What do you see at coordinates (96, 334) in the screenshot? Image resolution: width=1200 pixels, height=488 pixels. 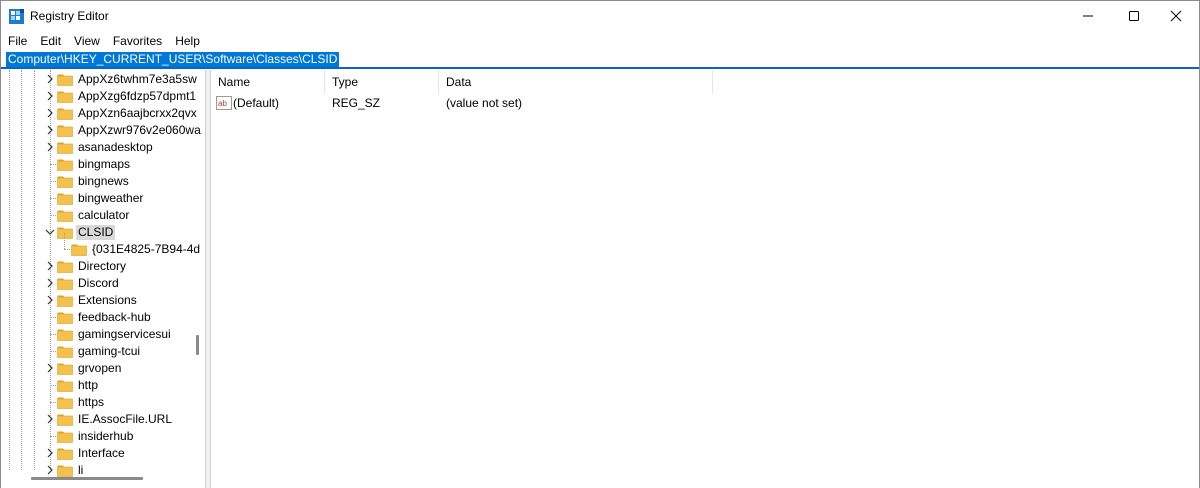 I see `tree-item: gamingservicesui` at bounding box center [96, 334].